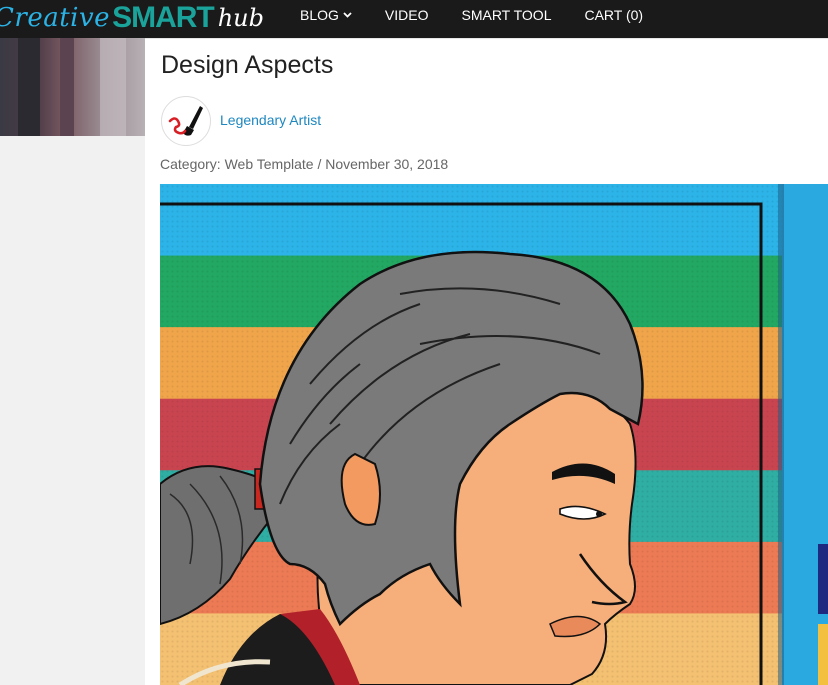  What do you see at coordinates (347, 15) in the screenshot?
I see `chevron-down-icon` at bounding box center [347, 15].